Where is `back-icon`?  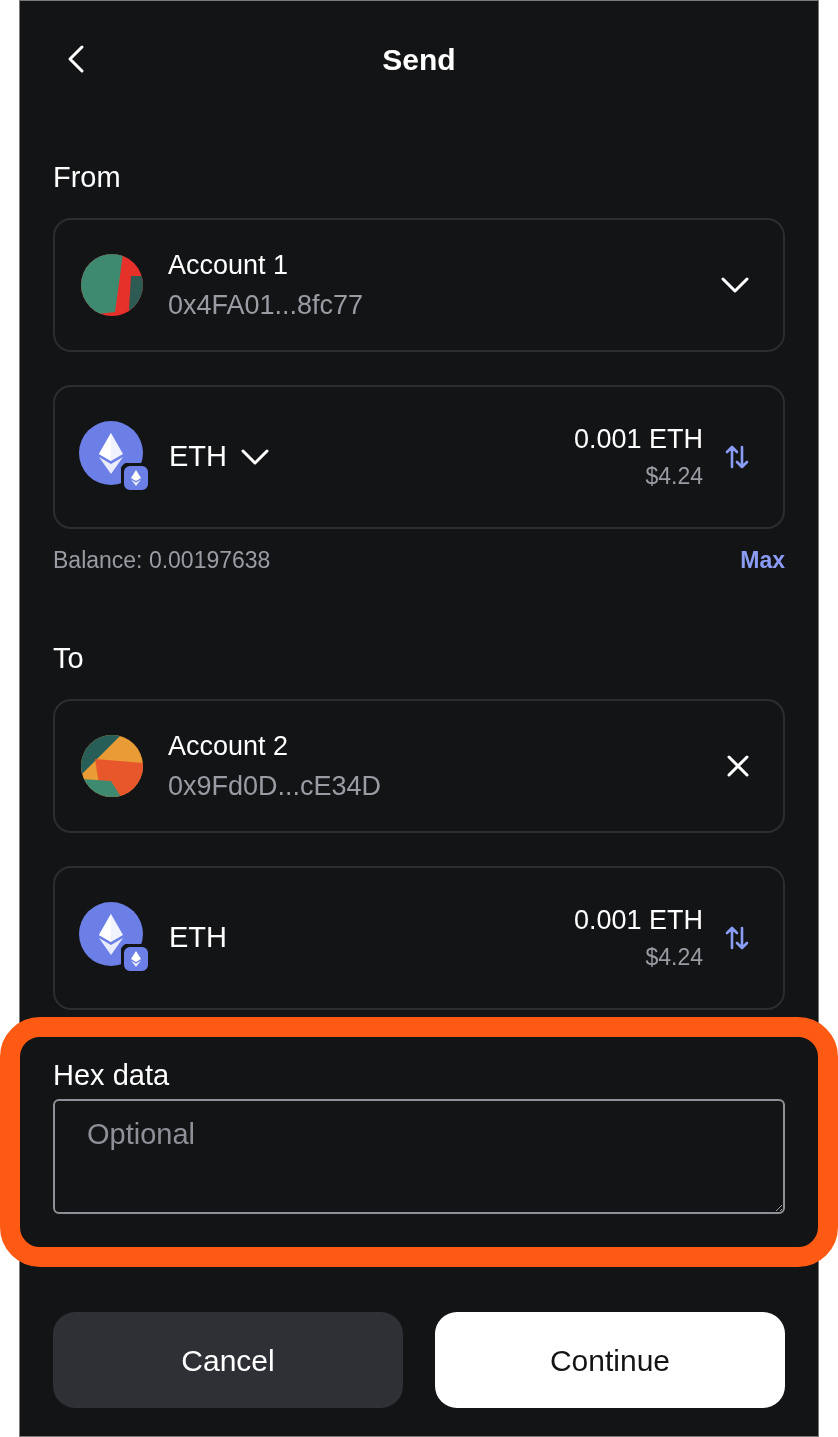 back-icon is located at coordinates (76, 59).